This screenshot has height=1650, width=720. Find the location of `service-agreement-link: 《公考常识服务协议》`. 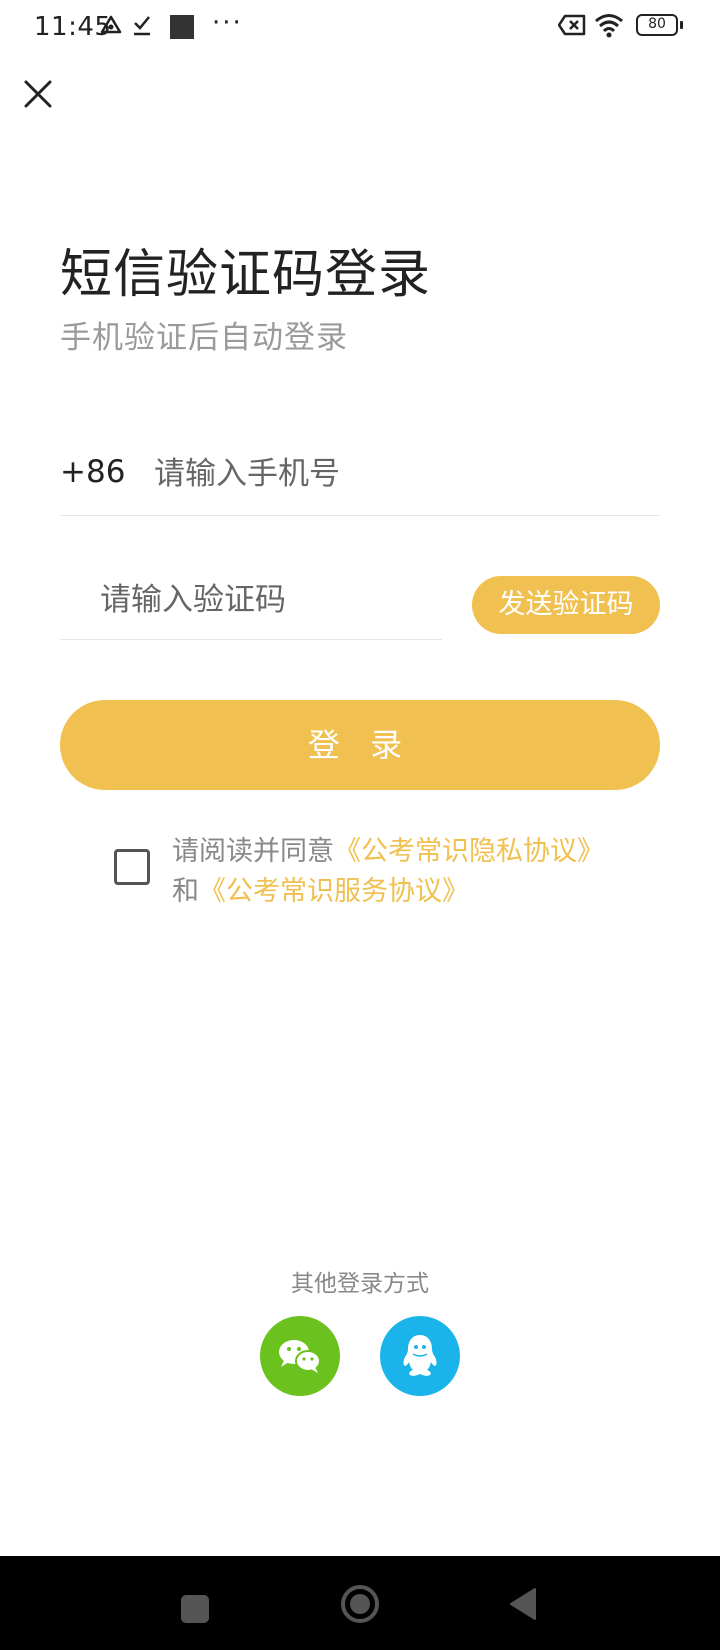

service-agreement-link: 《公考常识服务协议》 is located at coordinates (334, 891).